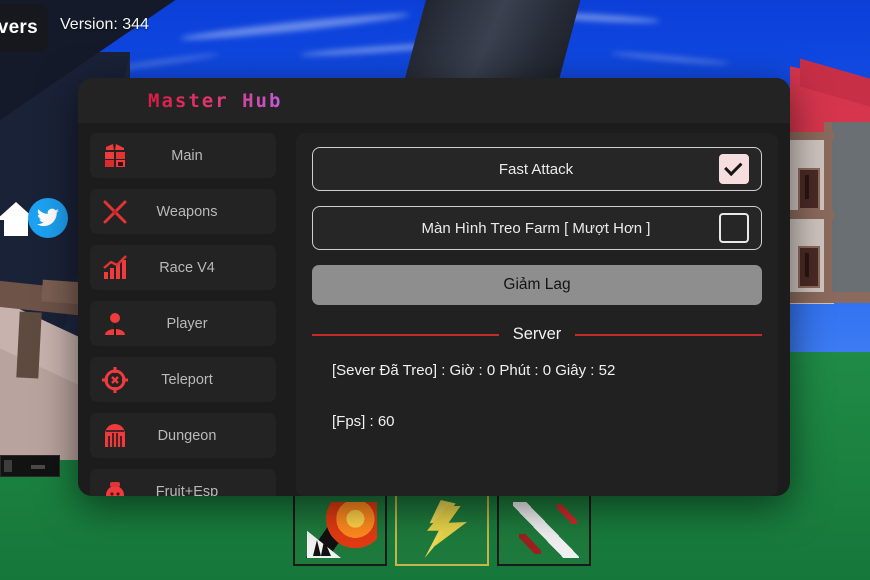 The height and width of the screenshot is (580, 870). What do you see at coordinates (363, 421) in the screenshot?
I see `fps-status: [Fps] : 60` at bounding box center [363, 421].